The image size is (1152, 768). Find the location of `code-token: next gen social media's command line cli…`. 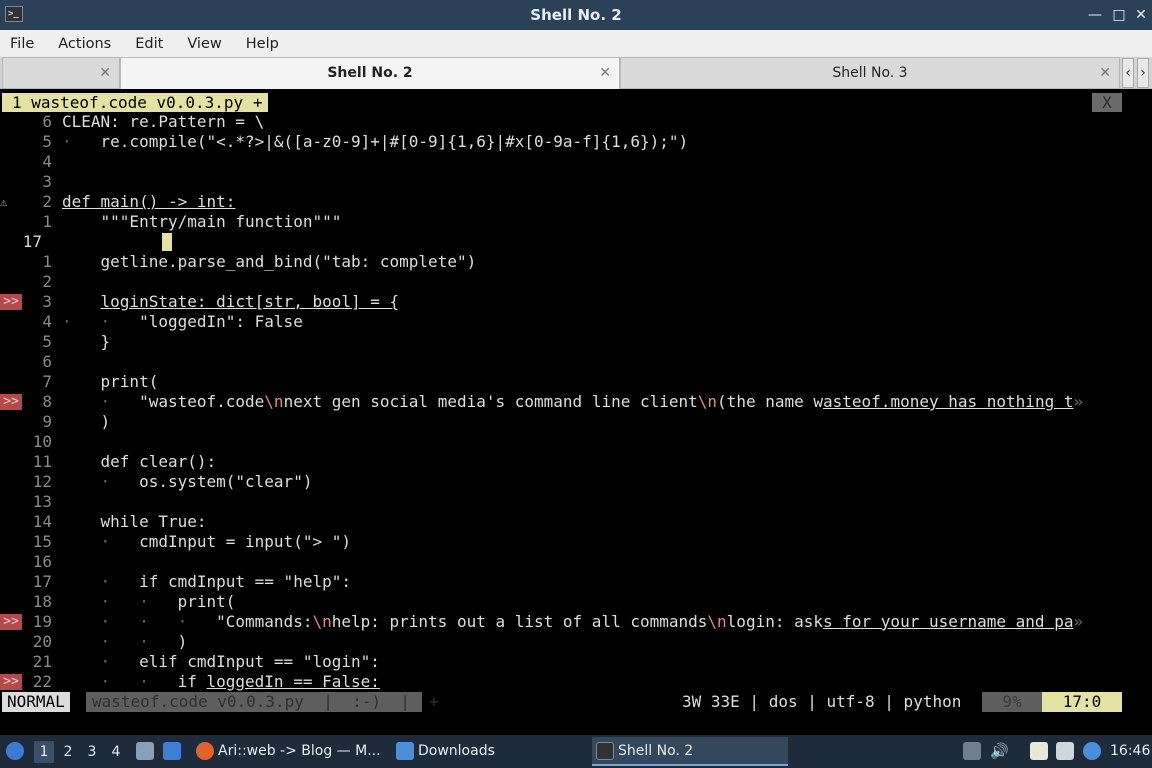

code-token: next gen social media's command line cli… is located at coordinates (490, 401).